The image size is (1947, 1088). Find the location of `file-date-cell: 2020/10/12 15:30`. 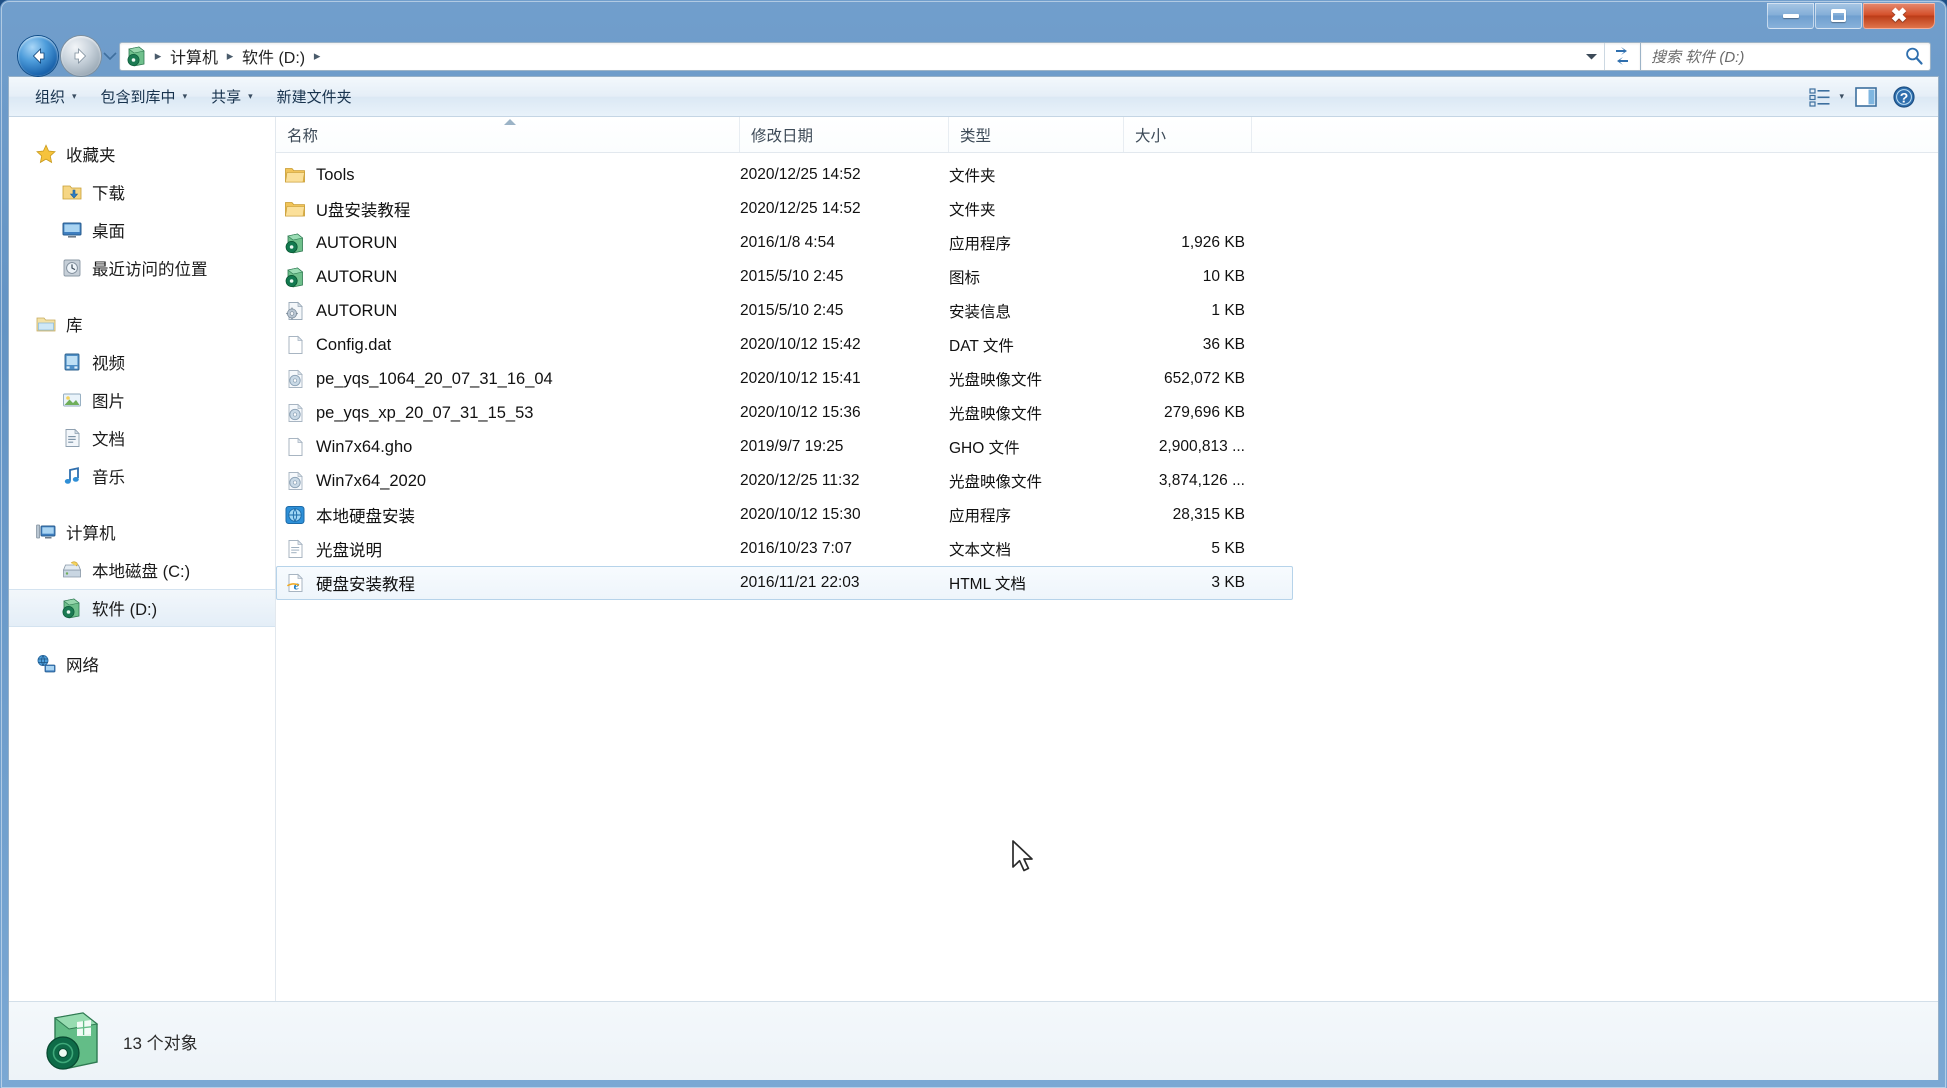

file-date-cell: 2020/10/12 15:30 is located at coordinates (800, 514).